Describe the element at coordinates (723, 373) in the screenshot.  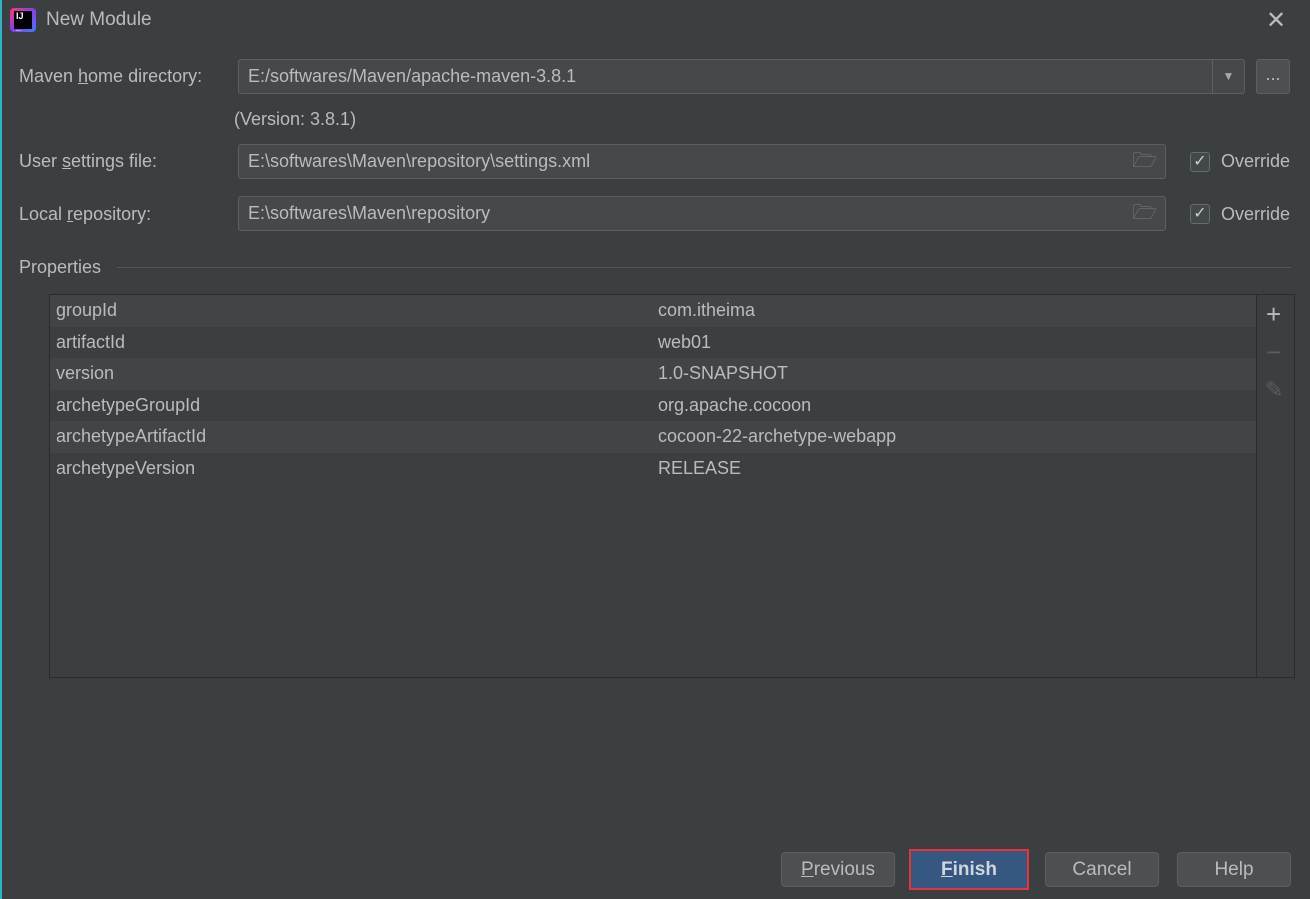
I see `property-value: 1.0-SNAPSHOT` at that location.